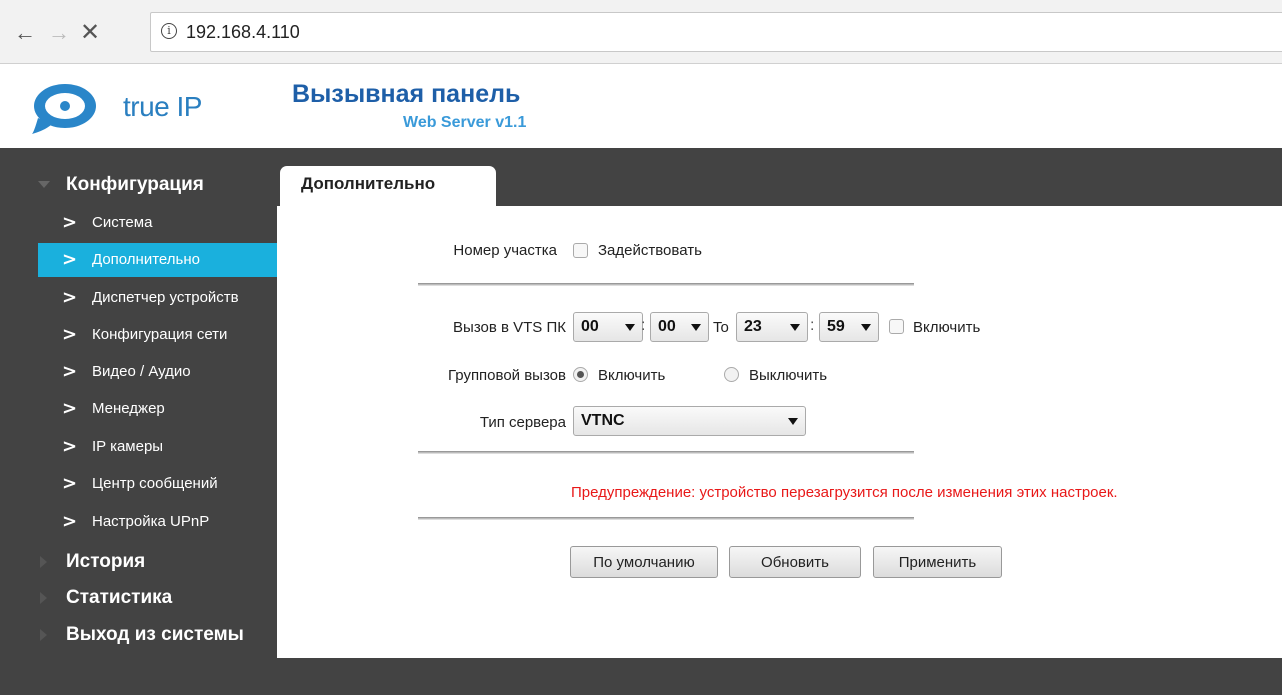 This screenshot has width=1282, height=695. What do you see at coordinates (641, 676) in the screenshot?
I see `page-footer` at bounding box center [641, 676].